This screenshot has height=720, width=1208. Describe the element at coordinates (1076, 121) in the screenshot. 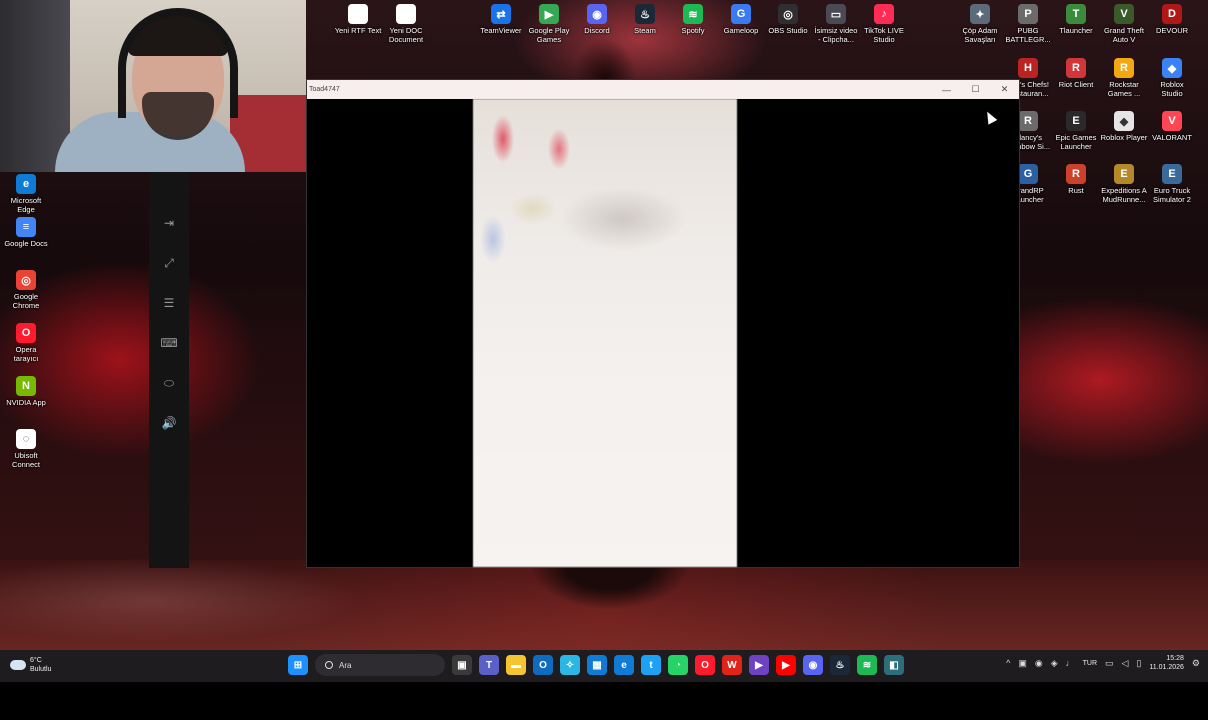

I see `app-icon: E` at that location.